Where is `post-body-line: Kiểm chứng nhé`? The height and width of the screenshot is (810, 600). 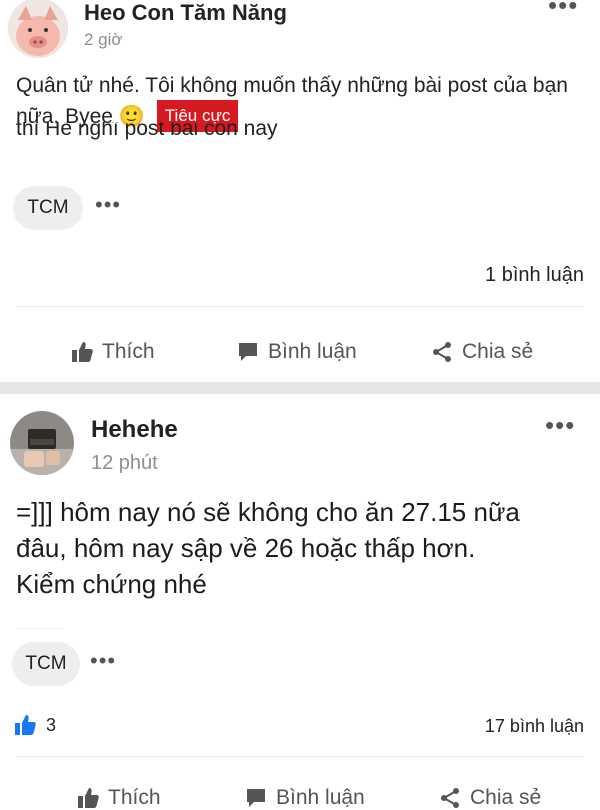
post-body-line: Kiểm chứng nhé is located at coordinates (111, 584).